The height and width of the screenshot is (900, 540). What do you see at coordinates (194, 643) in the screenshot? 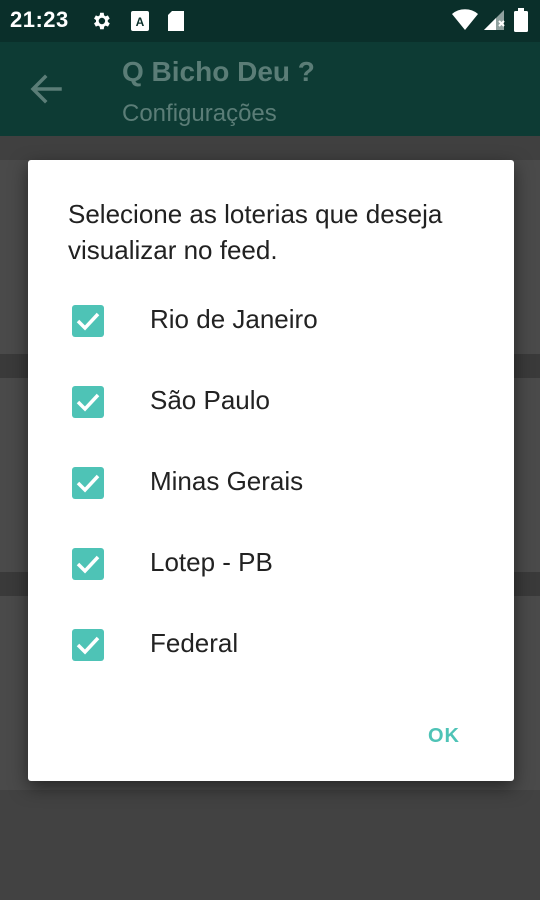
I see `option-label: Federal` at bounding box center [194, 643].